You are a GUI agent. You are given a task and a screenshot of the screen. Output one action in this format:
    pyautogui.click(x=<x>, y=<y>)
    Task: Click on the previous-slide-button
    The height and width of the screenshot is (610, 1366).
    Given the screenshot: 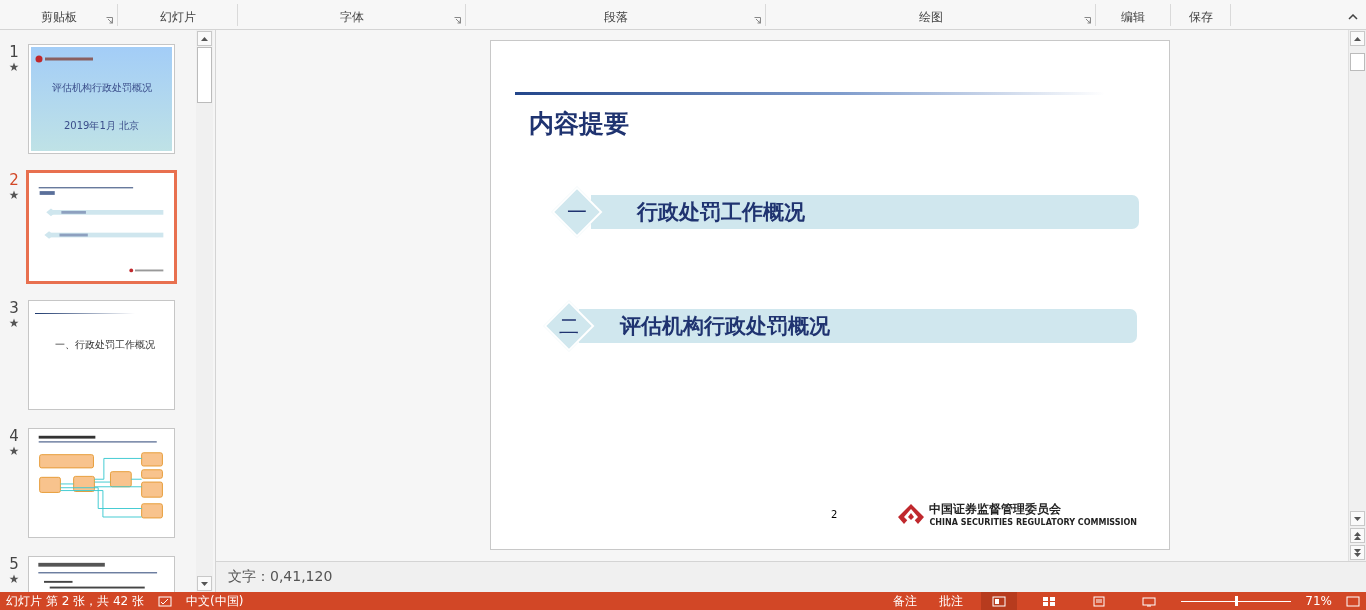 What is the action you would take?
    pyautogui.click(x=1357, y=535)
    